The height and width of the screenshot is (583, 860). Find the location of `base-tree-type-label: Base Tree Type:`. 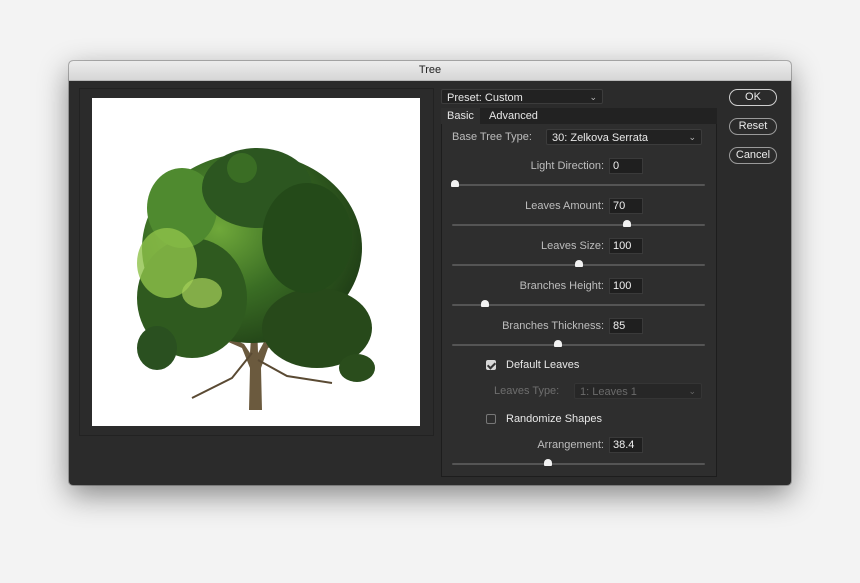

base-tree-type-label: Base Tree Type: is located at coordinates (492, 137).